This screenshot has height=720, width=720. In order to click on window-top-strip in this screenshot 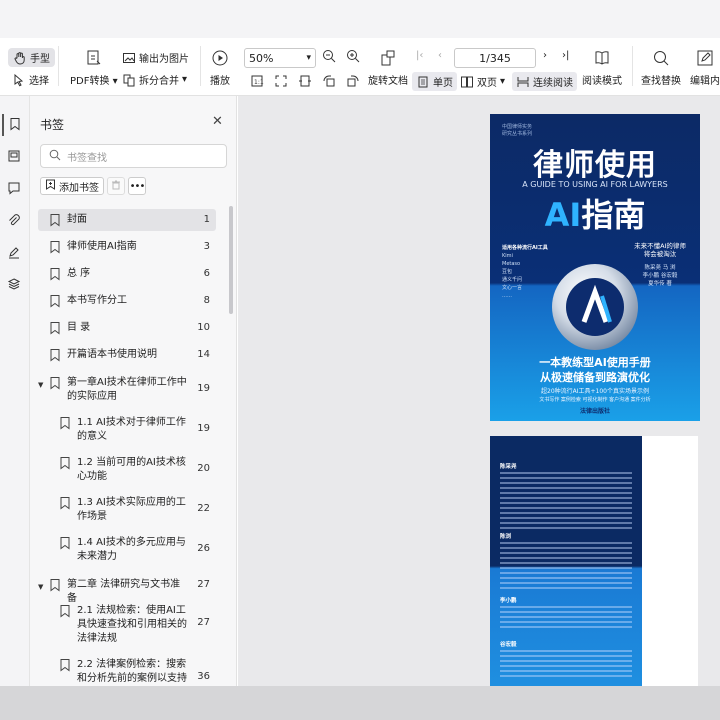, I will do `click(360, 19)`.